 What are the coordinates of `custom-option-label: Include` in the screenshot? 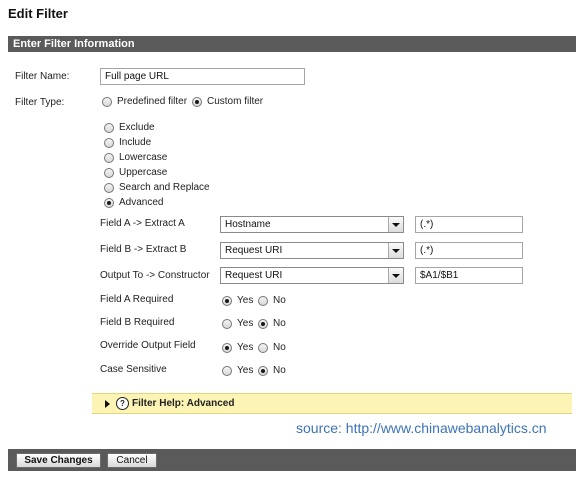 It's located at (135, 142).